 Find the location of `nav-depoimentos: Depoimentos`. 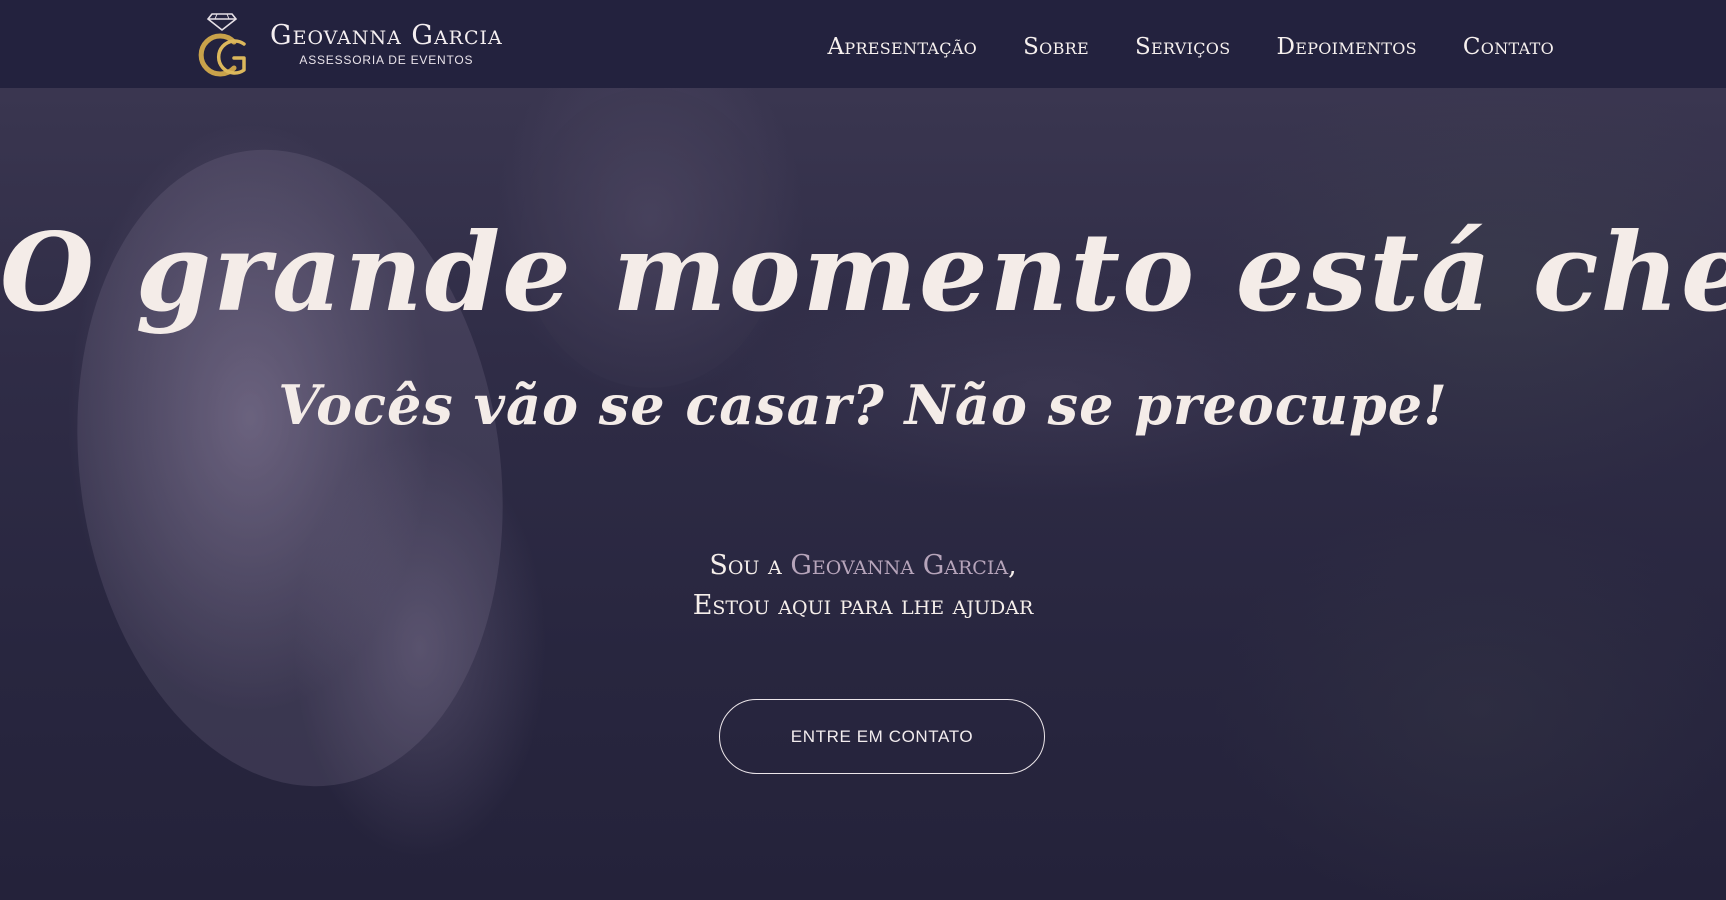

nav-depoimentos: Depoimentos is located at coordinates (1346, 47).